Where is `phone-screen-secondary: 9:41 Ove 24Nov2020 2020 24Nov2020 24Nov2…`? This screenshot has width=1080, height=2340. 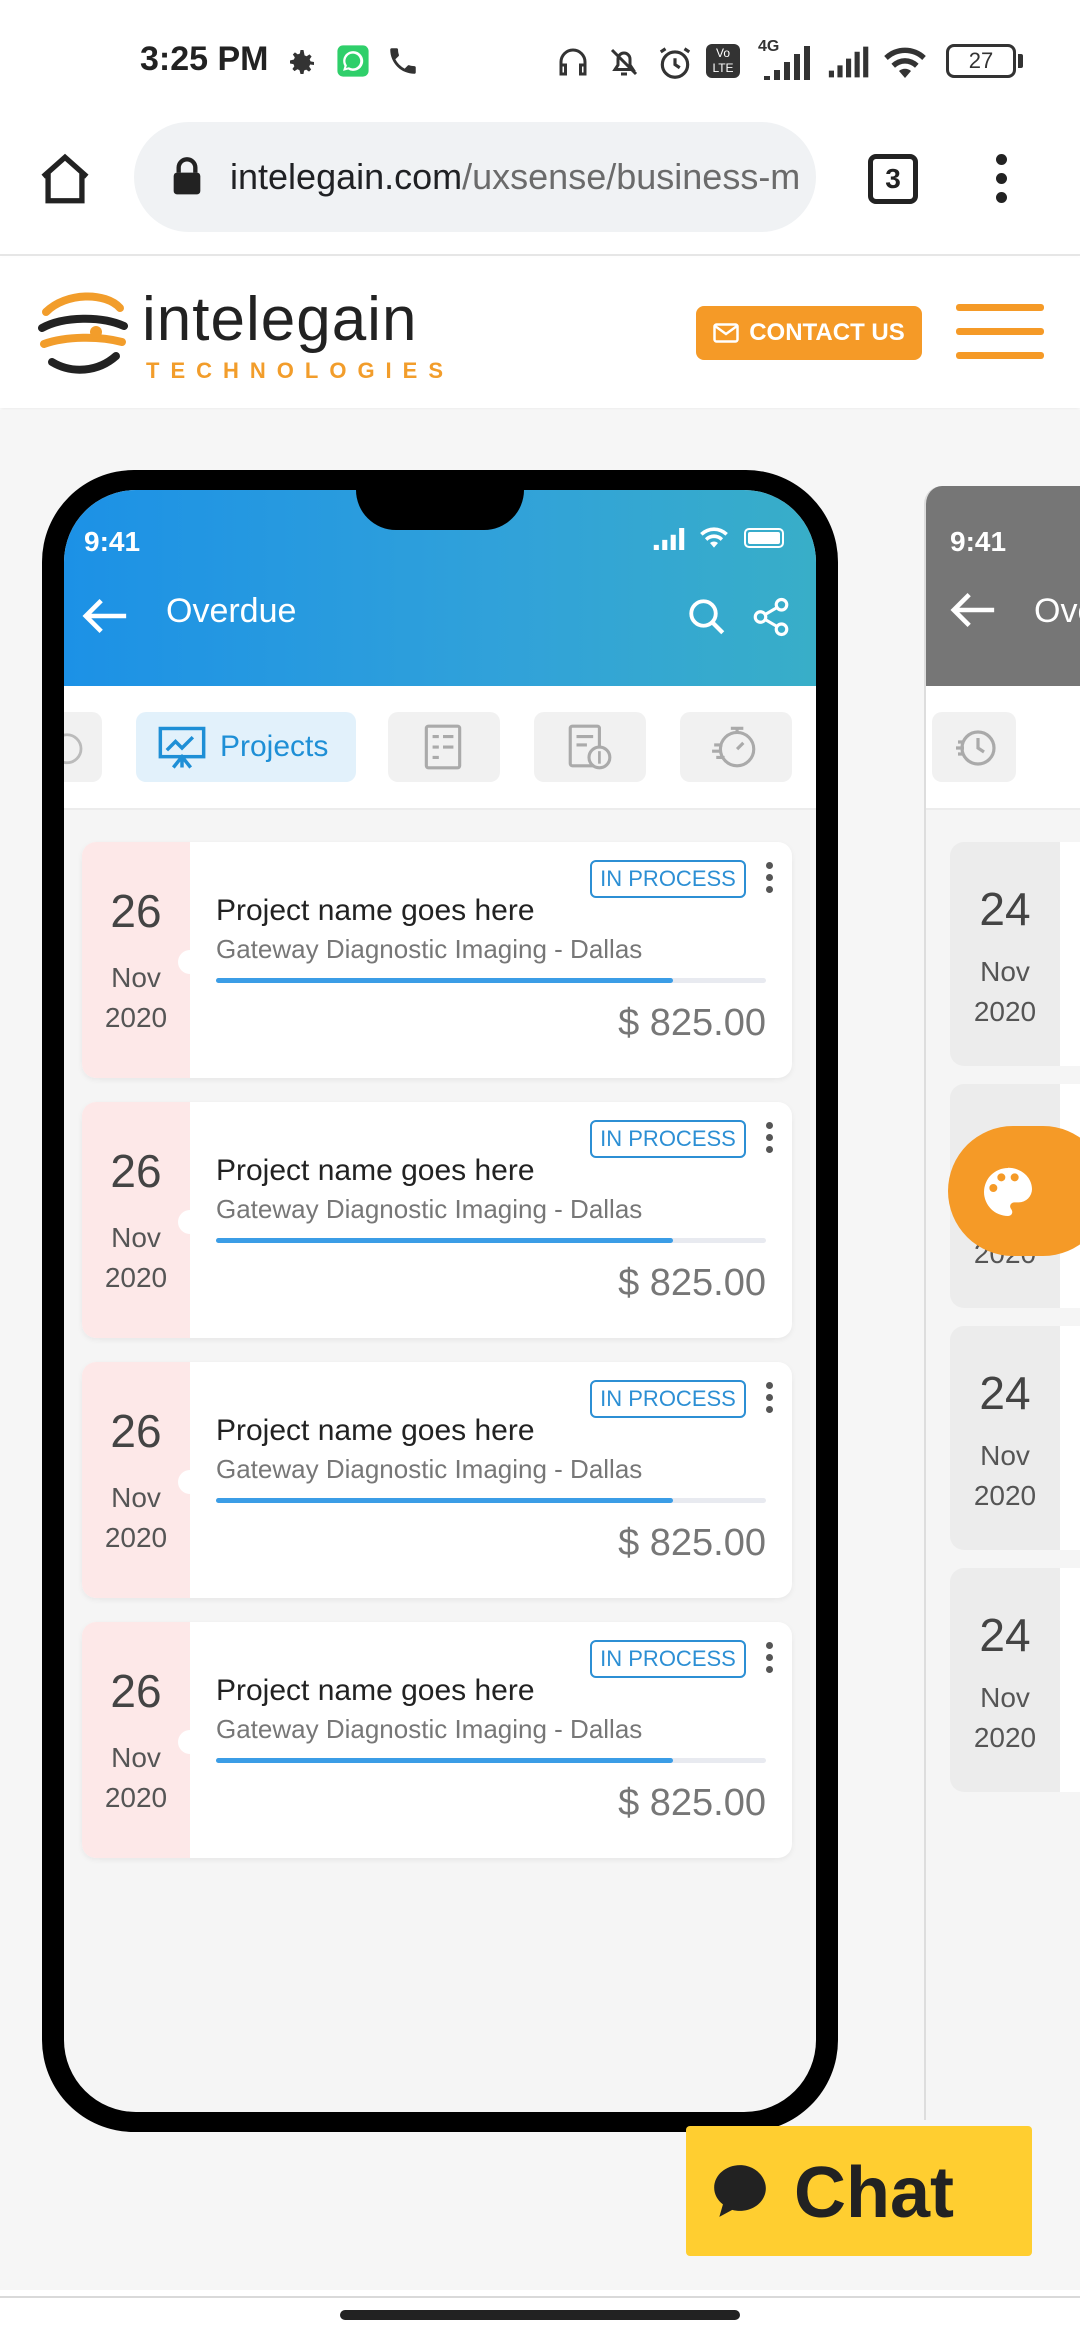
phone-screen-secondary: 9:41 Ove 24Nov2020 2020 24Nov2020 24Nov2… is located at coordinates (1002, 1303).